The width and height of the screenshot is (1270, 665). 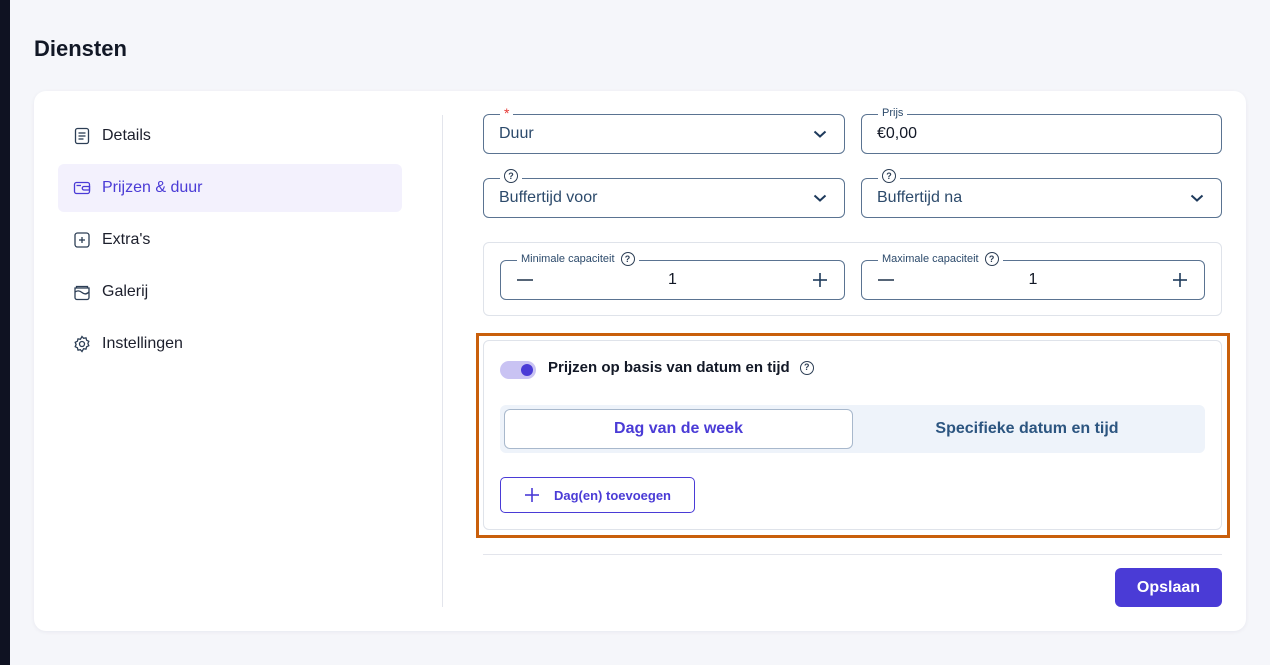 What do you see at coordinates (142, 343) in the screenshot?
I see `sidebar-item-label: Instellingen` at bounding box center [142, 343].